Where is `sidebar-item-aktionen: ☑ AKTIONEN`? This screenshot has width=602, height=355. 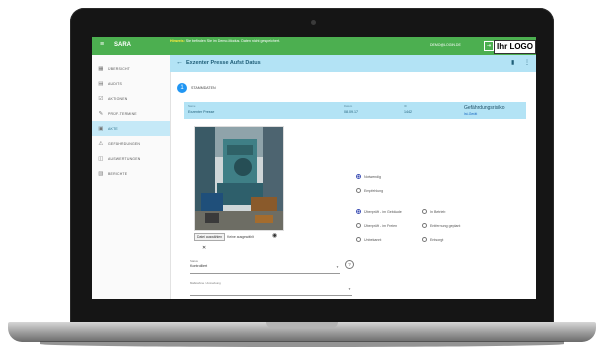
sidebar-item-aktionen: ☑ AKTIONEN is located at coordinates (131, 98).